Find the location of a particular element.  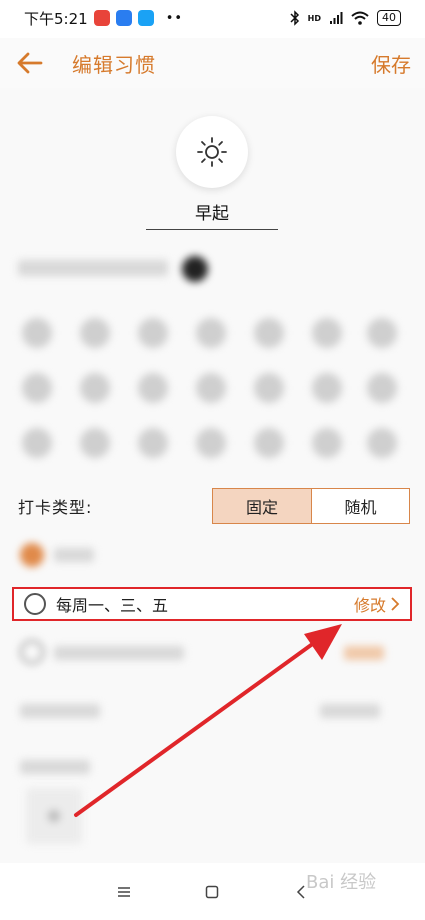

battery-indicator: 40 is located at coordinates (389, 18).